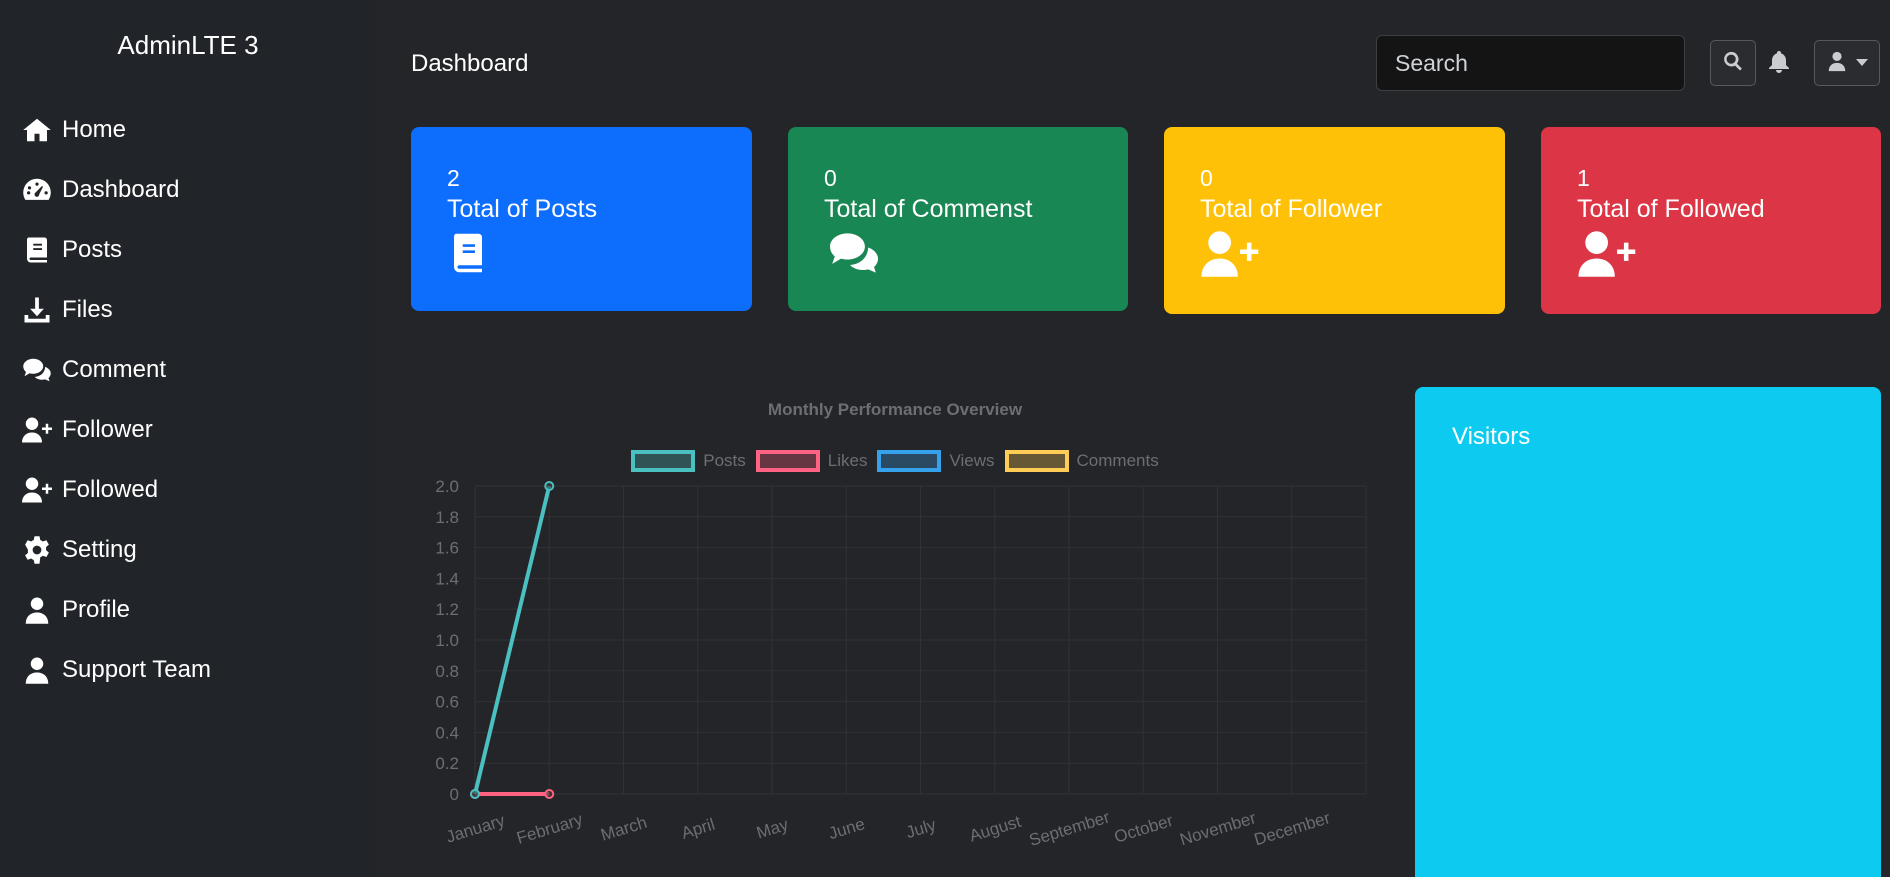  Describe the element at coordinates (698, 829) in the screenshot. I see `x-tick-label: April` at that location.